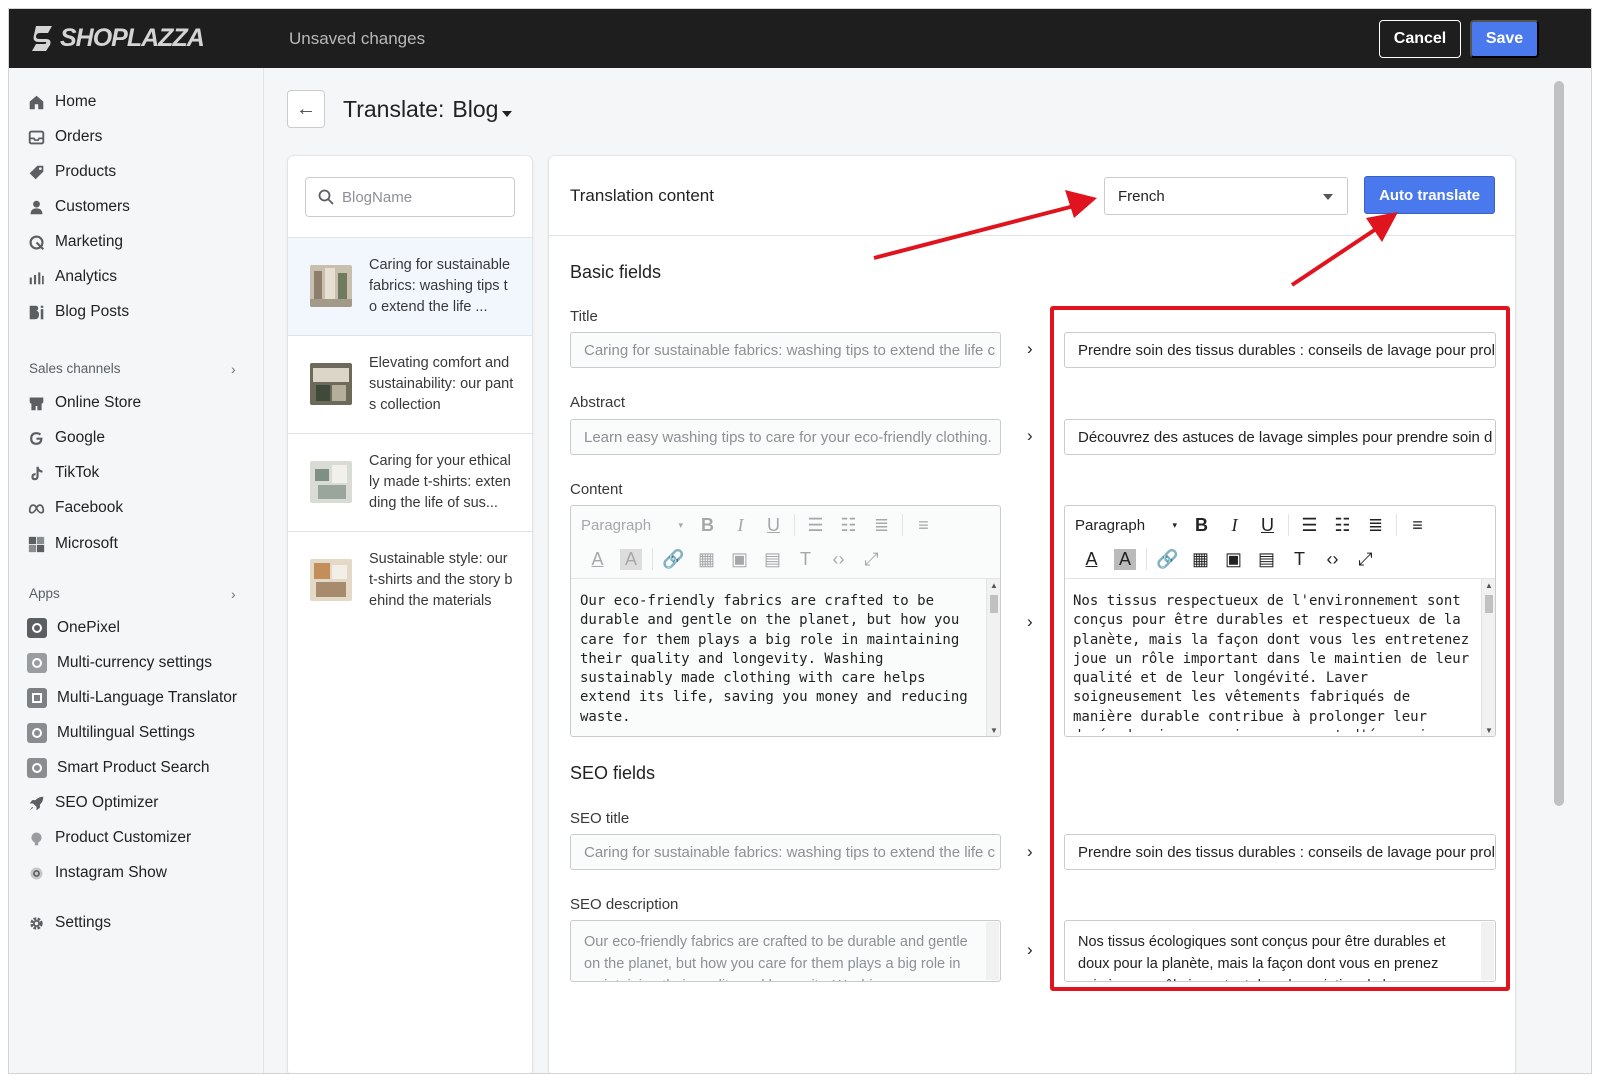  Describe the element at coordinates (482, 109) in the screenshot. I see `resource-type-dropdown: Blog` at that location.